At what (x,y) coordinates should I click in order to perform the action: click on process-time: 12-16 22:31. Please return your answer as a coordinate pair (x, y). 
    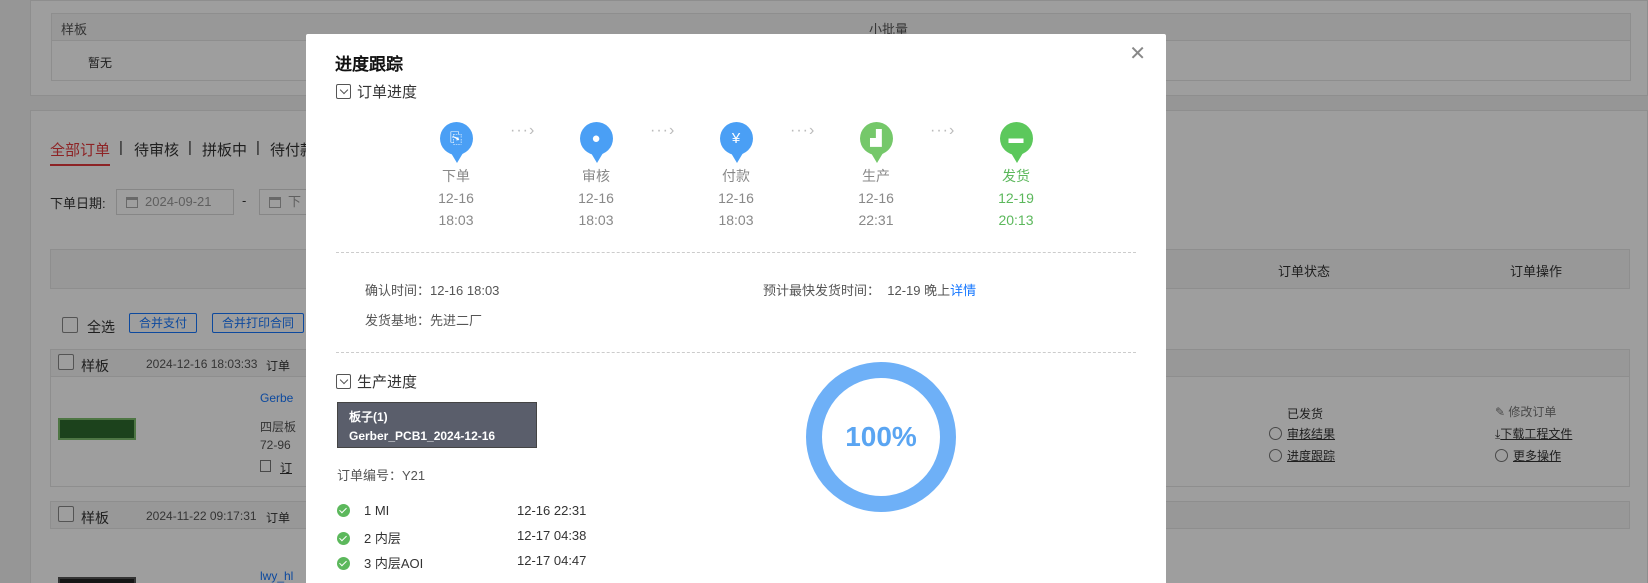
    Looking at the image, I should click on (552, 510).